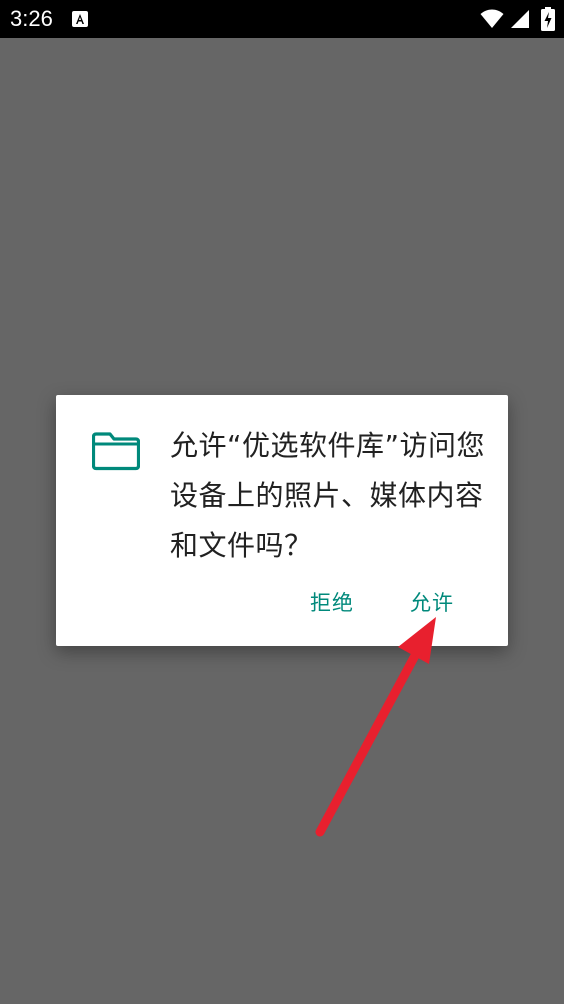 This screenshot has height=1004, width=564. What do you see at coordinates (31, 18) in the screenshot?
I see `status-time: 3:26` at bounding box center [31, 18].